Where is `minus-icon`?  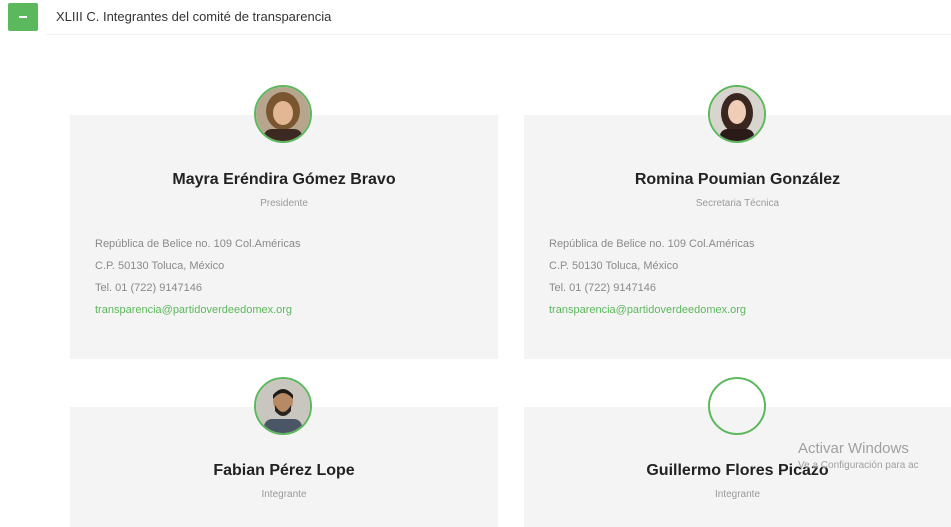
minus-icon is located at coordinates (23, 17).